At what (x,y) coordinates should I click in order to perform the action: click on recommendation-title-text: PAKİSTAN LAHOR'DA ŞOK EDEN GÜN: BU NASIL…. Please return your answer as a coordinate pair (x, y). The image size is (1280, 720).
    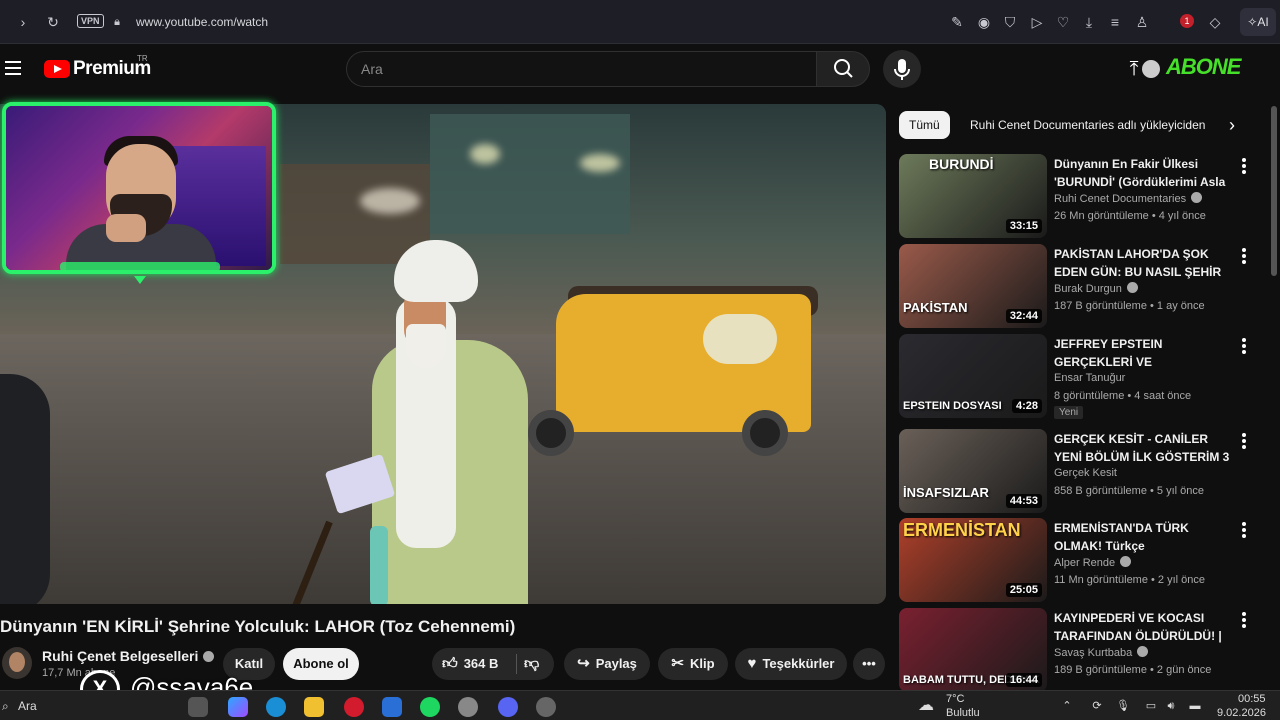
    Looking at the image, I should click on (1137, 263).